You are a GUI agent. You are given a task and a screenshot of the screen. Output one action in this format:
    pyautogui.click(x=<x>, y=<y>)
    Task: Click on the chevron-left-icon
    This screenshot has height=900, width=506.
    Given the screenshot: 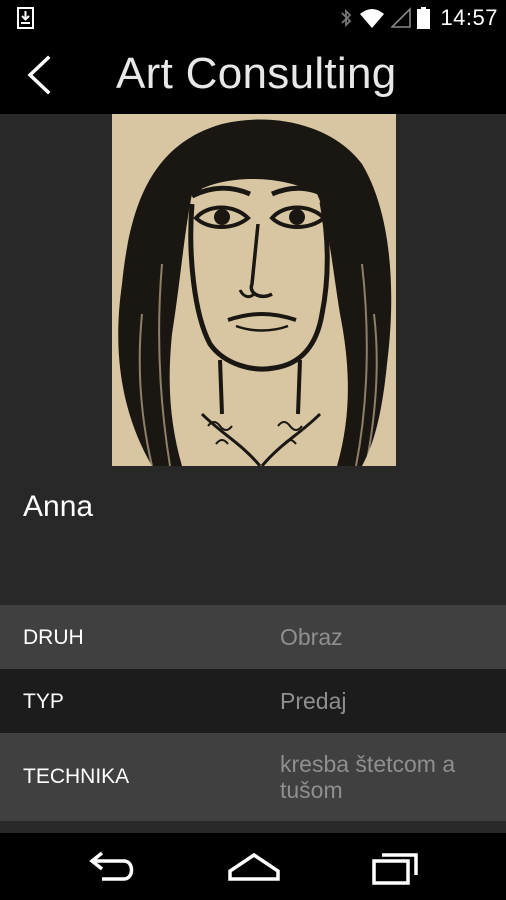 What is the action you would take?
    pyautogui.click(x=39, y=75)
    